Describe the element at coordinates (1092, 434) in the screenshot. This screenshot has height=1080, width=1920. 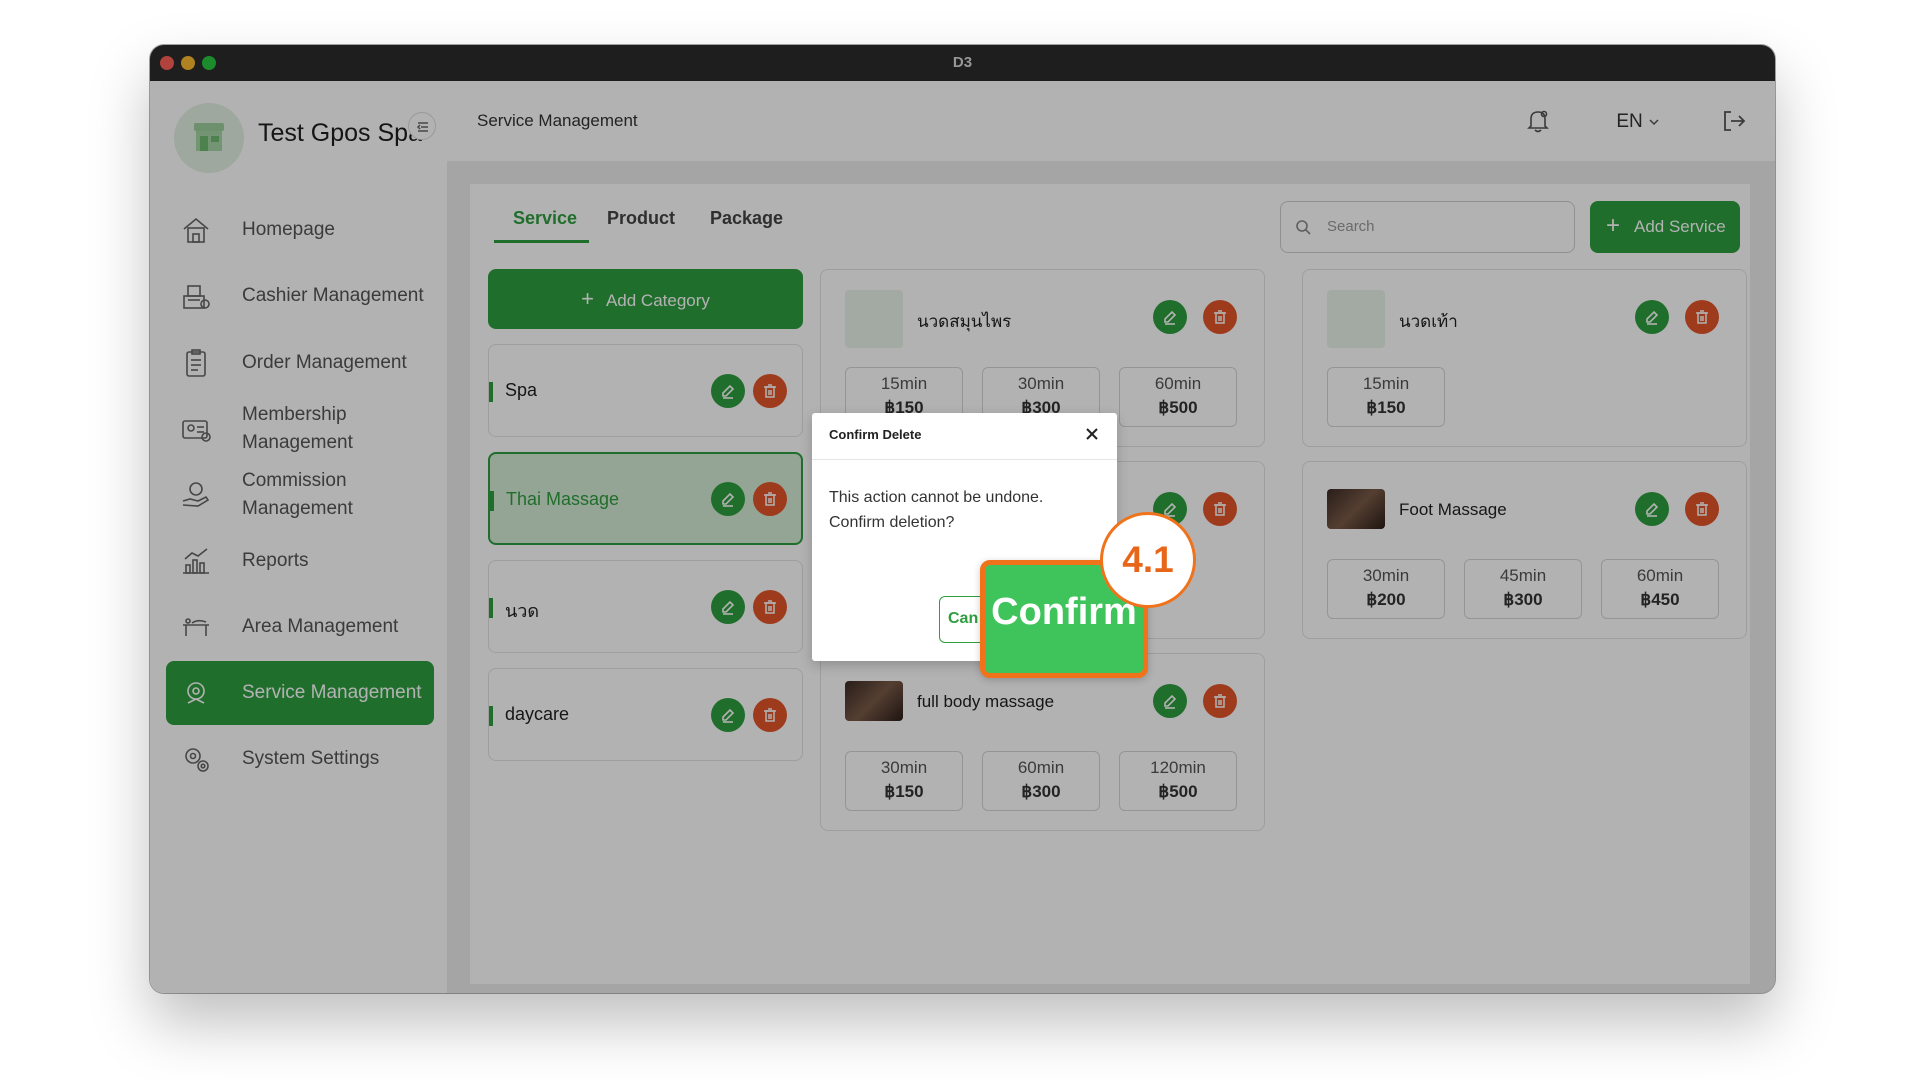
I see `close-icon` at that location.